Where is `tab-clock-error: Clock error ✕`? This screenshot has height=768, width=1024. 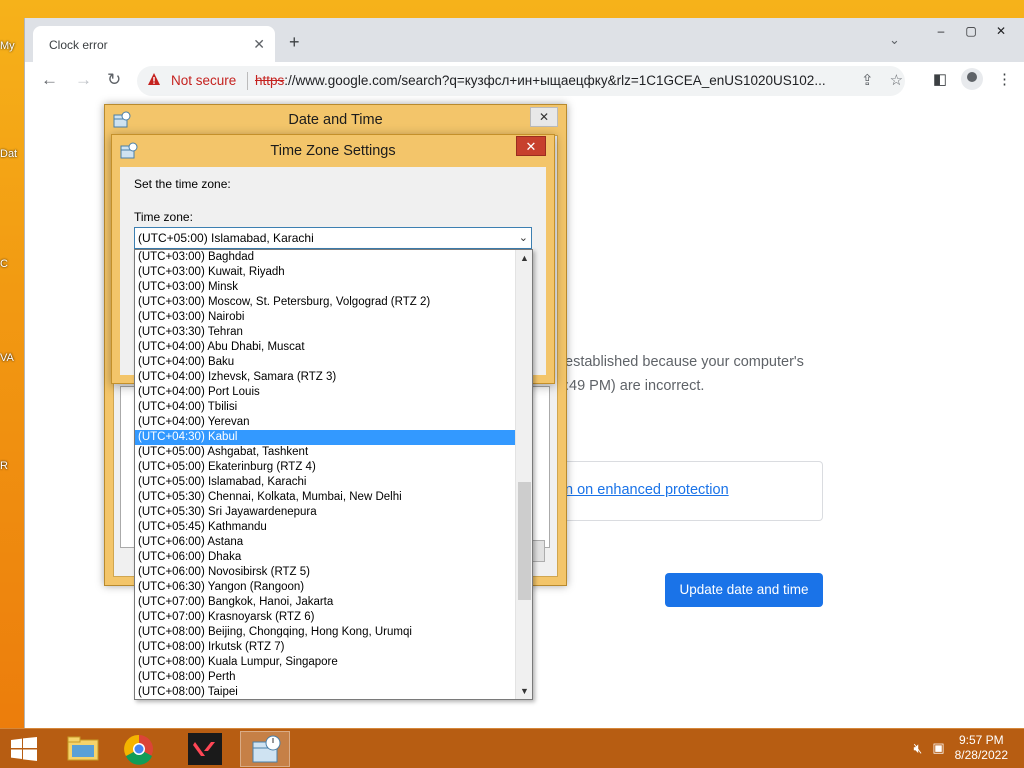 tab-clock-error: Clock error ✕ is located at coordinates (154, 44).